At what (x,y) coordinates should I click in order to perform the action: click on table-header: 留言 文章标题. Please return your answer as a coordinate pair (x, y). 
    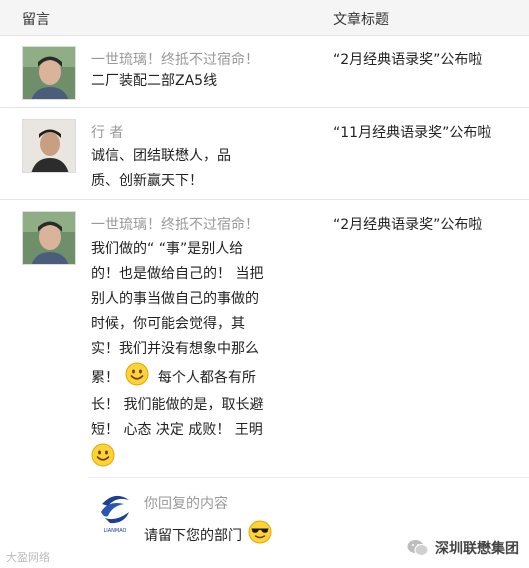
    Looking at the image, I should click on (264, 18).